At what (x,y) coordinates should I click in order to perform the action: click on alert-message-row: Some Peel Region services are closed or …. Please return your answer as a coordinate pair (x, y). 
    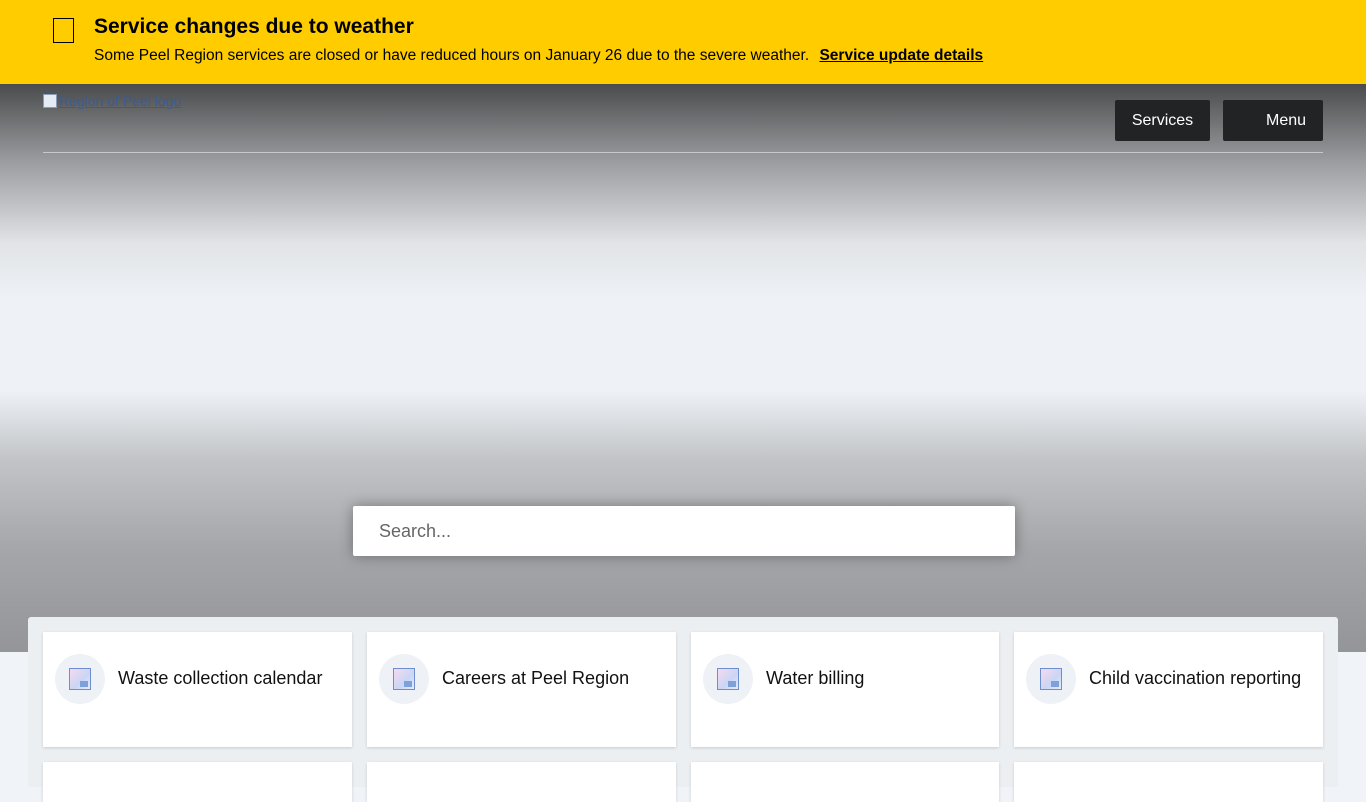
    Looking at the image, I should click on (538, 56).